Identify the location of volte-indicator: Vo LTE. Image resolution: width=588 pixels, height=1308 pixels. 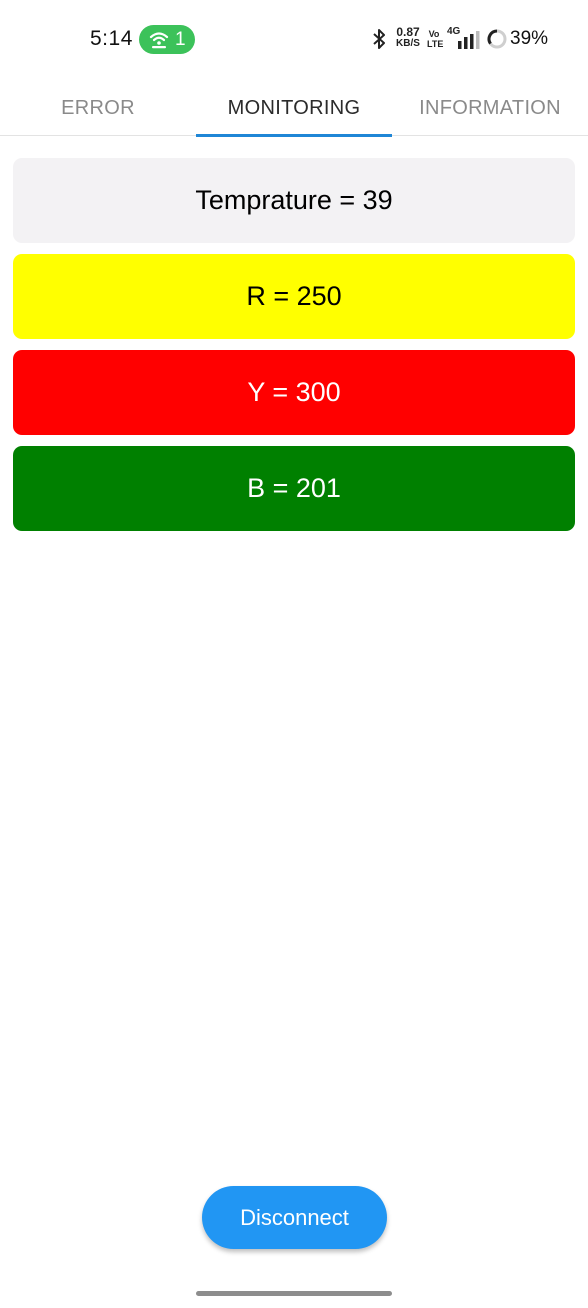
(435, 39).